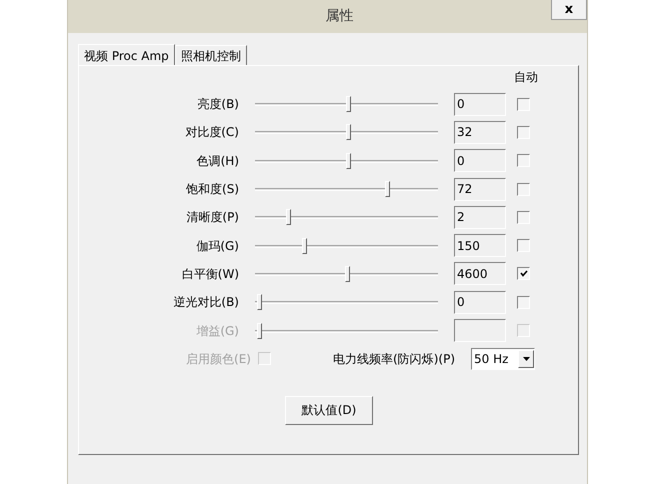  What do you see at coordinates (480, 246) in the screenshot?
I see `value-field: 150` at bounding box center [480, 246].